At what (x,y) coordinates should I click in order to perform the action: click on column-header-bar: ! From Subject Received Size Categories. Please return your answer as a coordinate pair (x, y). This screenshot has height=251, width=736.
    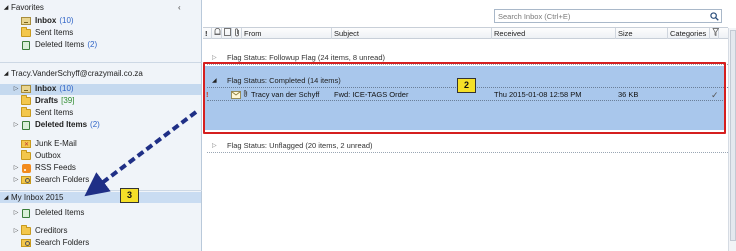
    Looking at the image, I should click on (465, 33).